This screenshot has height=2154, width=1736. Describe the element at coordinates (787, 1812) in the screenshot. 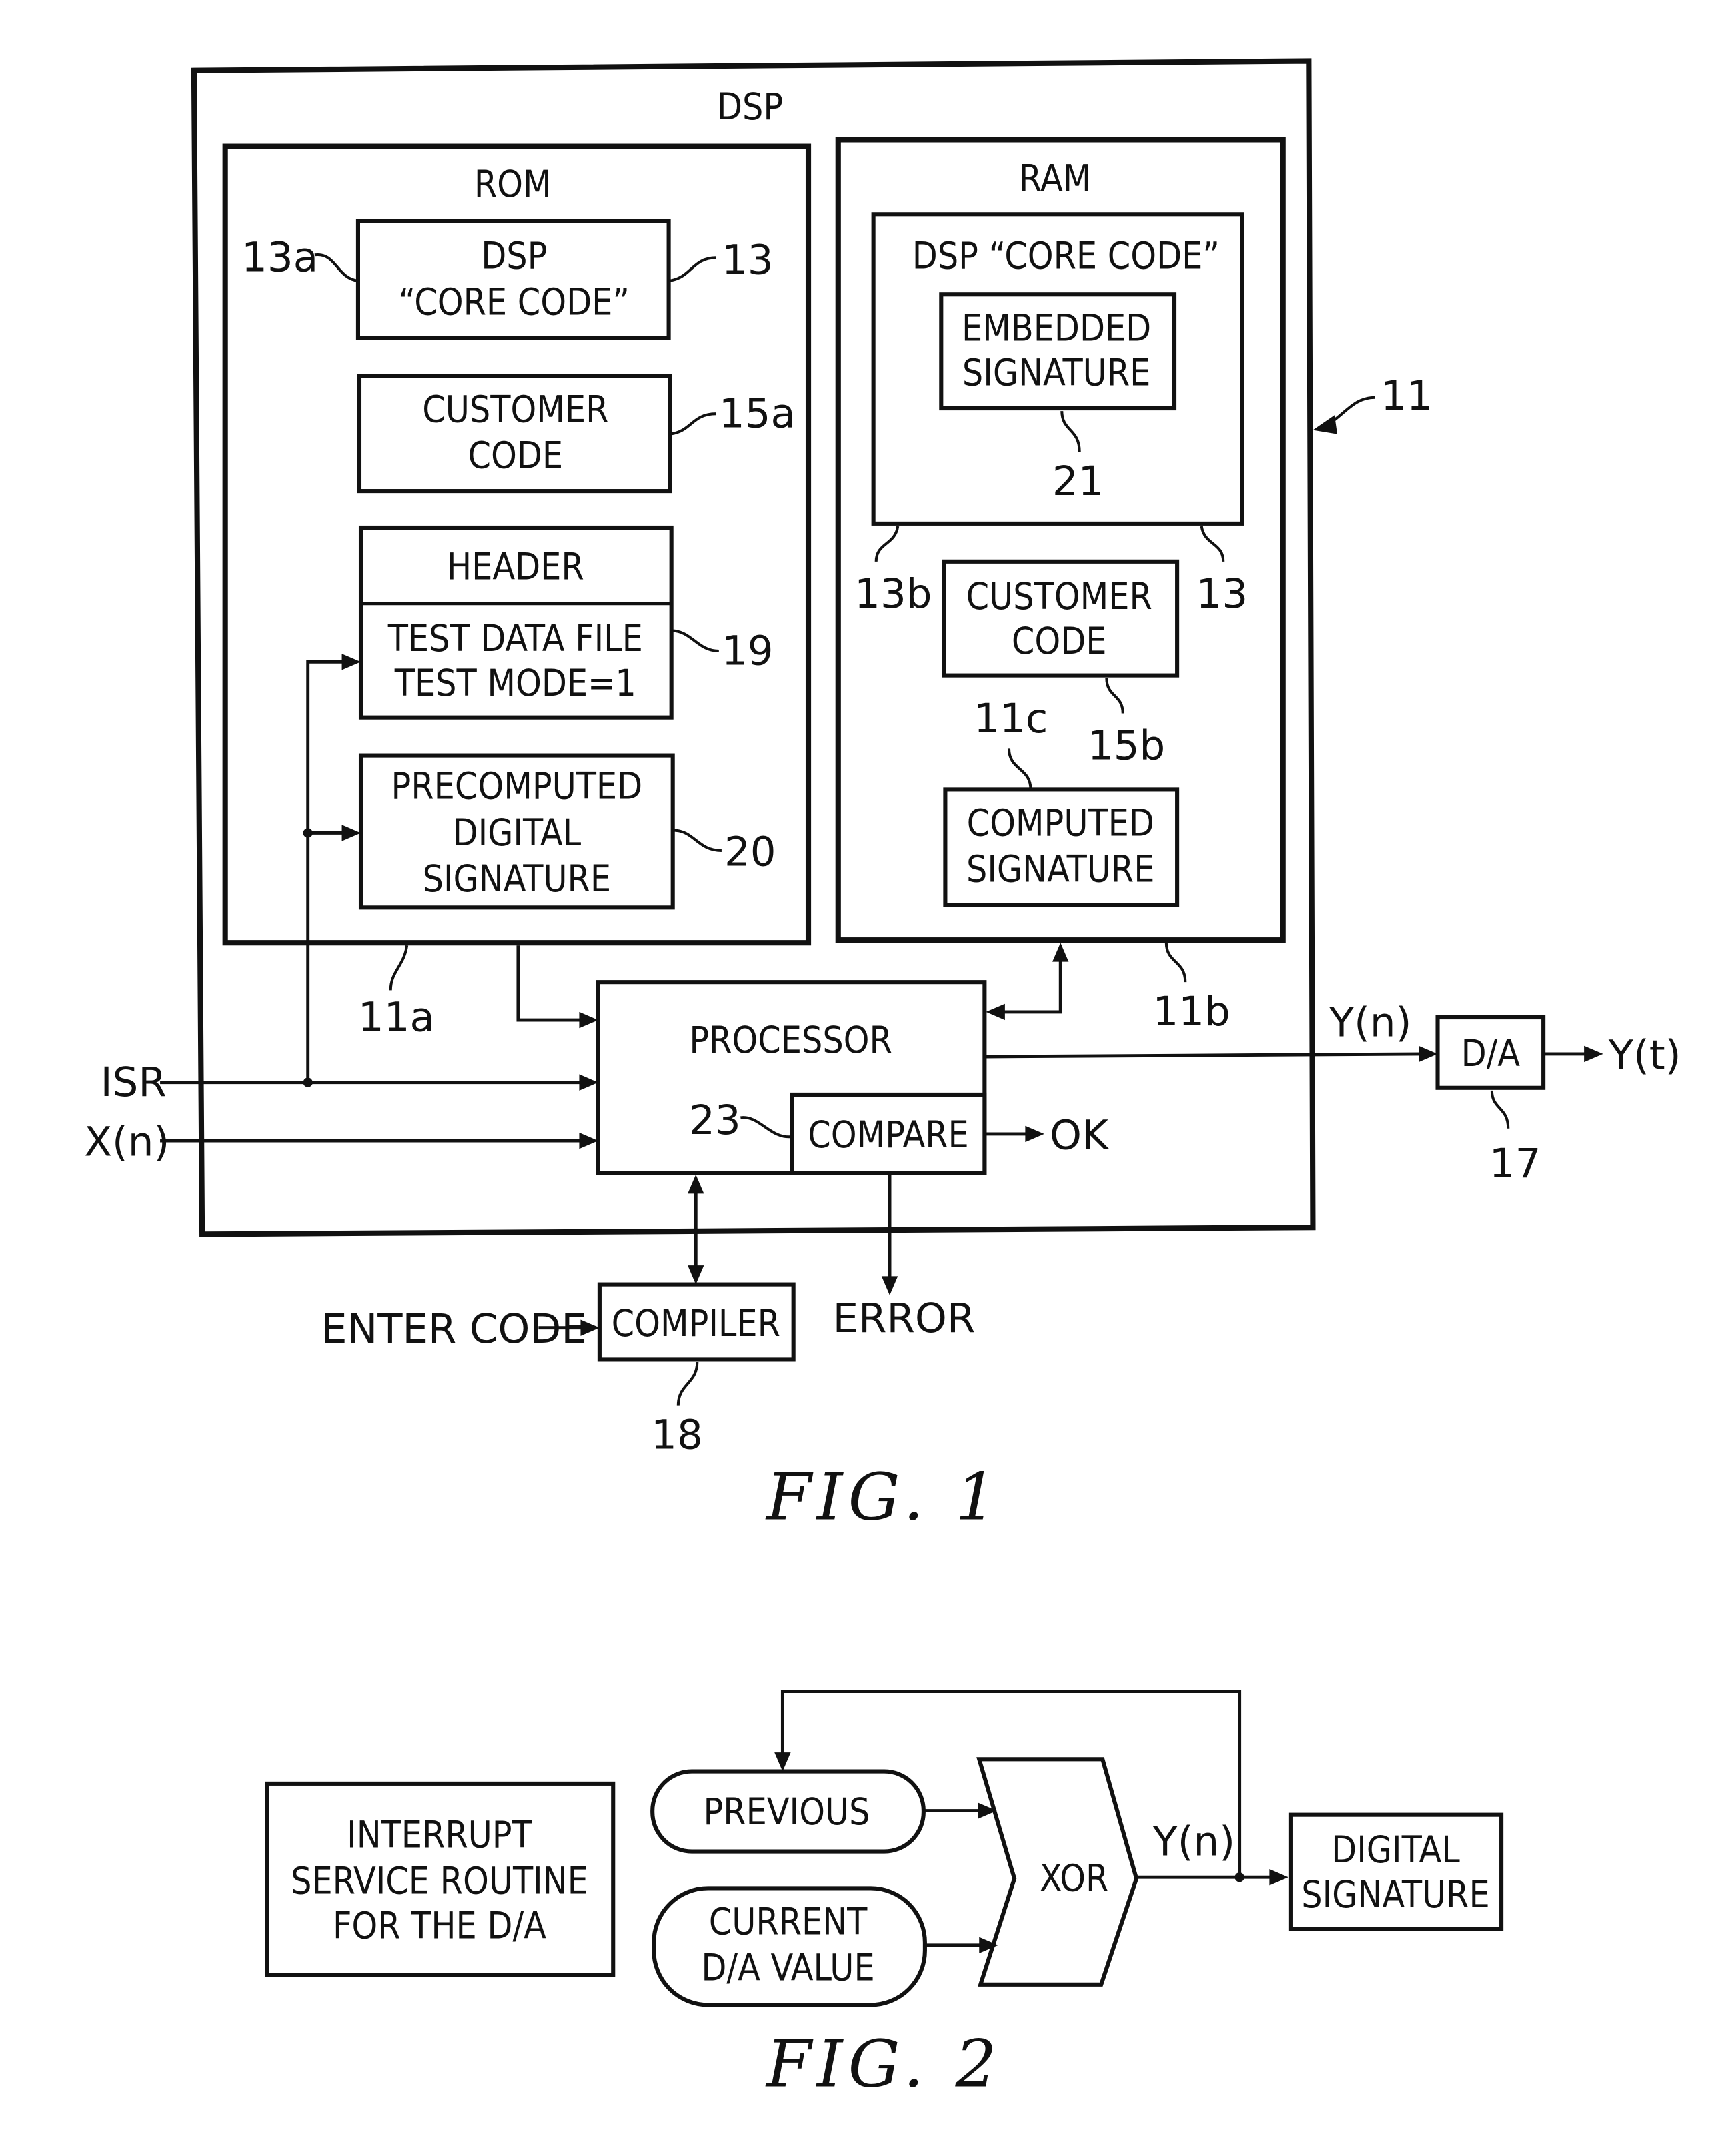

I see `previous-label: PREVIOUS` at that location.